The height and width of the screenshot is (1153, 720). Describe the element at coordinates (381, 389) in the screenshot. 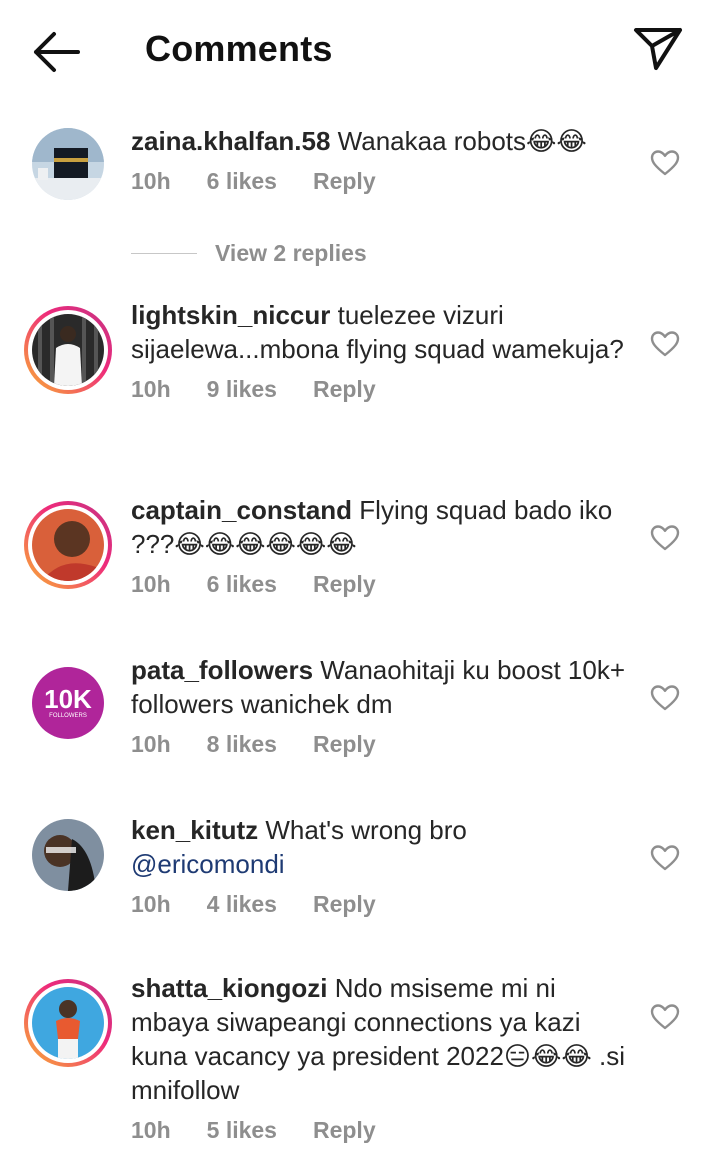

I see `comment-meta: 10h 9 likes Reply` at that location.